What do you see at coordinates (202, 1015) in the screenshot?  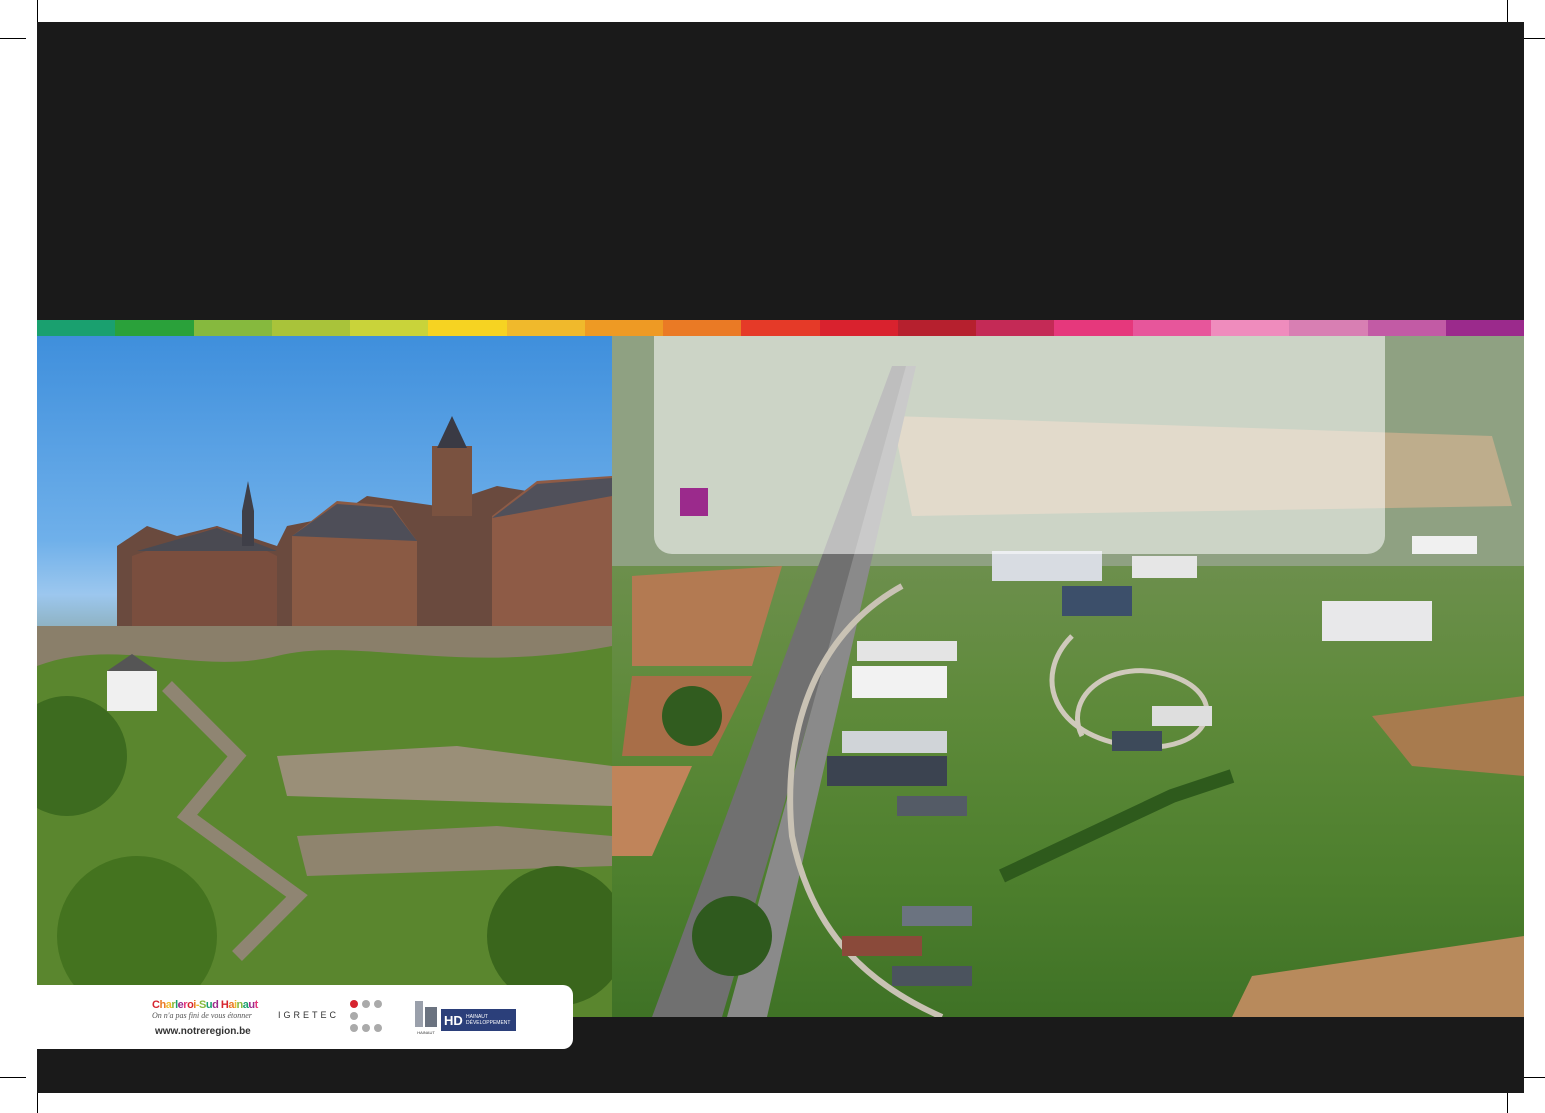 I see `brand-tagline: On n'a pas fini de vous étonner` at bounding box center [202, 1015].